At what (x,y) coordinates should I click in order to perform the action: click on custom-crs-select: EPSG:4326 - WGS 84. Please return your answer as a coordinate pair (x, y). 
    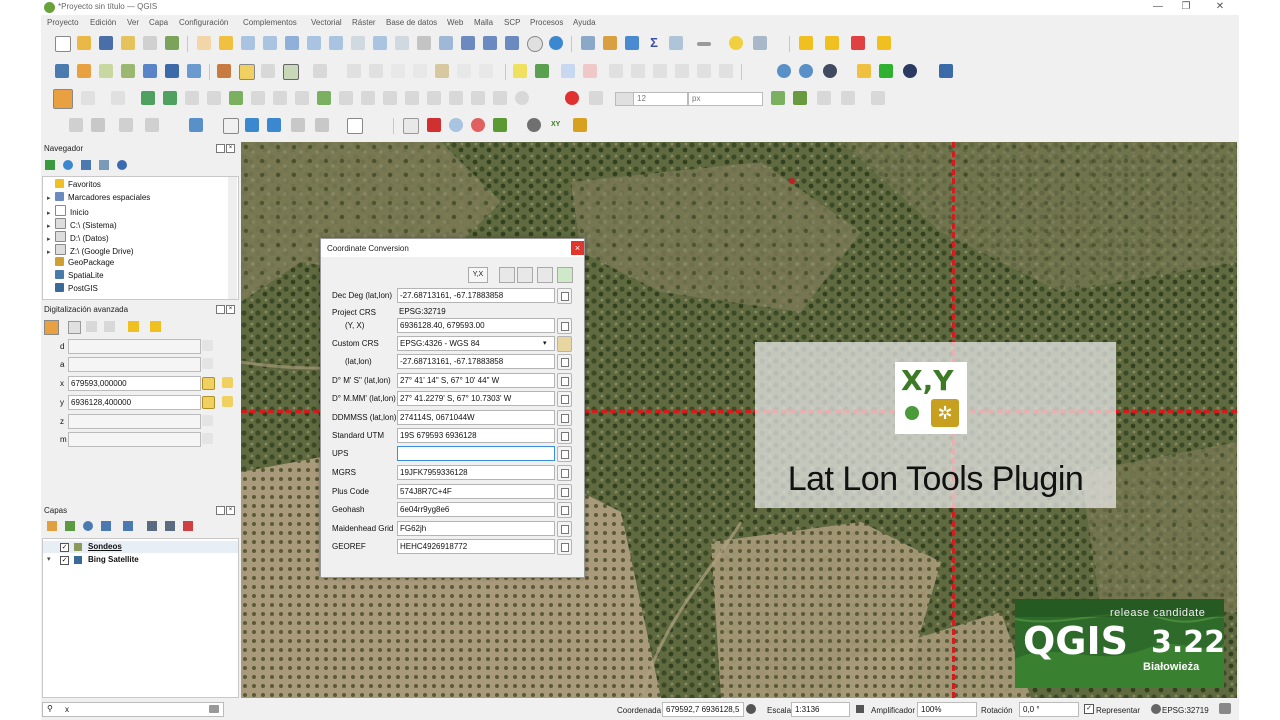
    Looking at the image, I should click on (476, 343).